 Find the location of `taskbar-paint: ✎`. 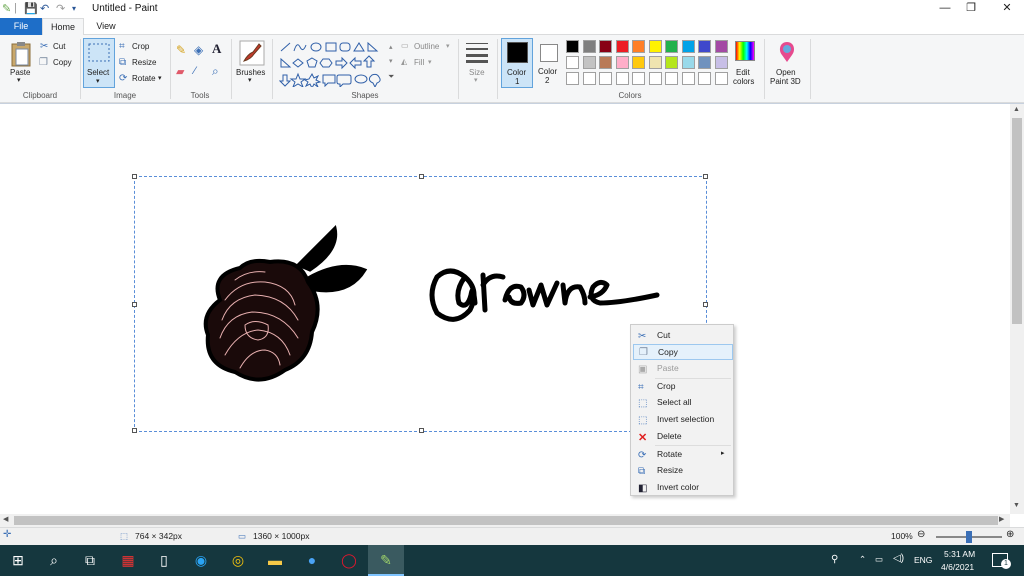

taskbar-paint: ✎ is located at coordinates (386, 560).